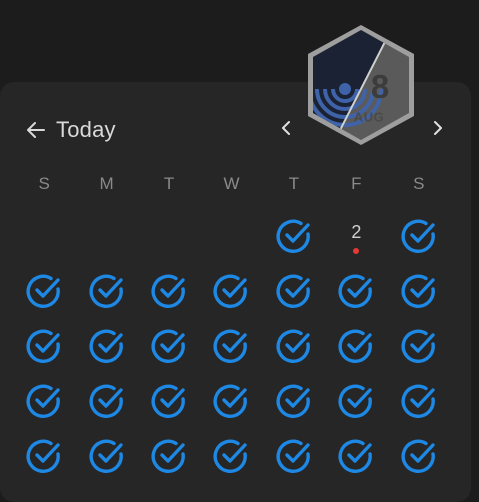 This screenshot has height=502, width=479. I want to click on weekday-label: M, so click(106, 183).